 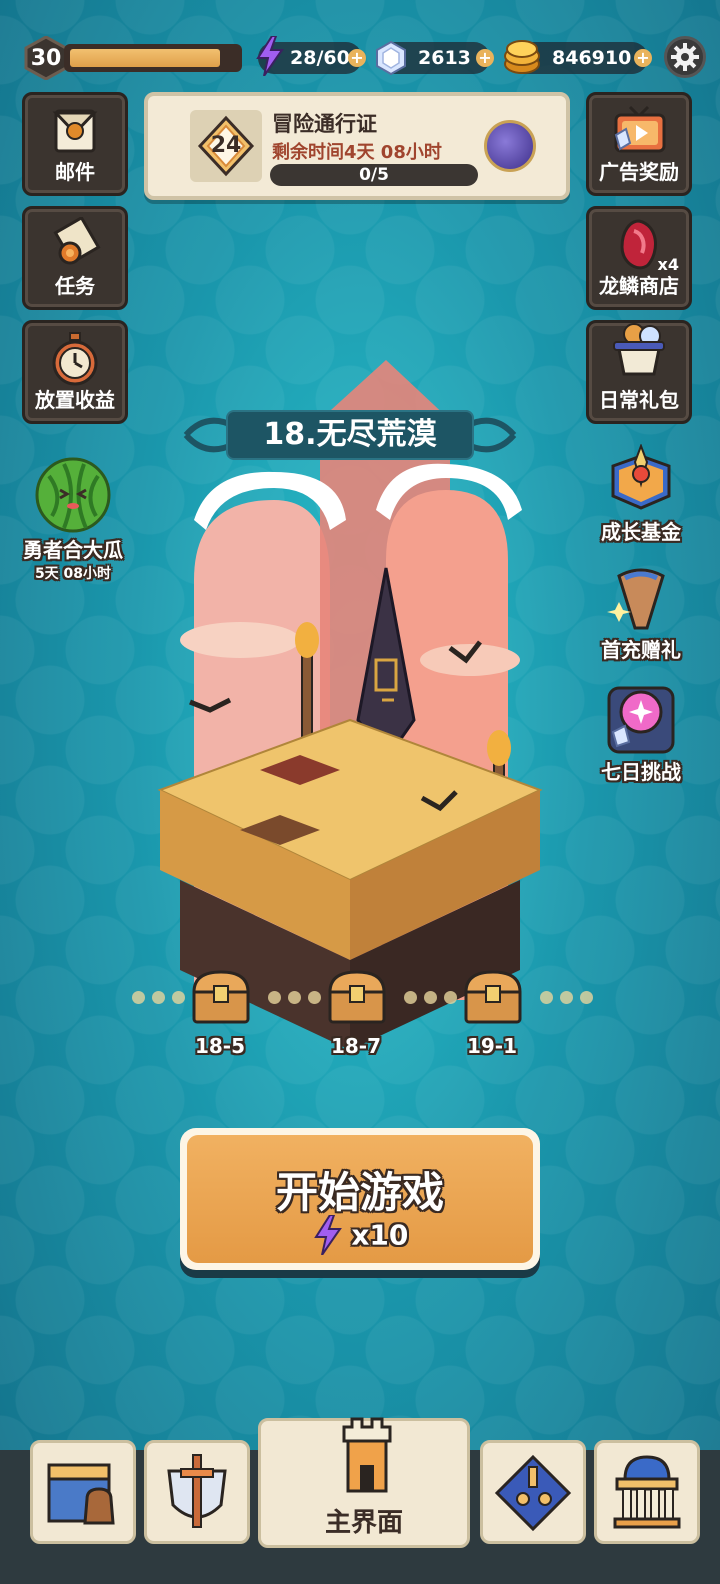 I want to click on top-bar: 30 28/60 + 2613 + 846910 +, so click(x=360, y=58).